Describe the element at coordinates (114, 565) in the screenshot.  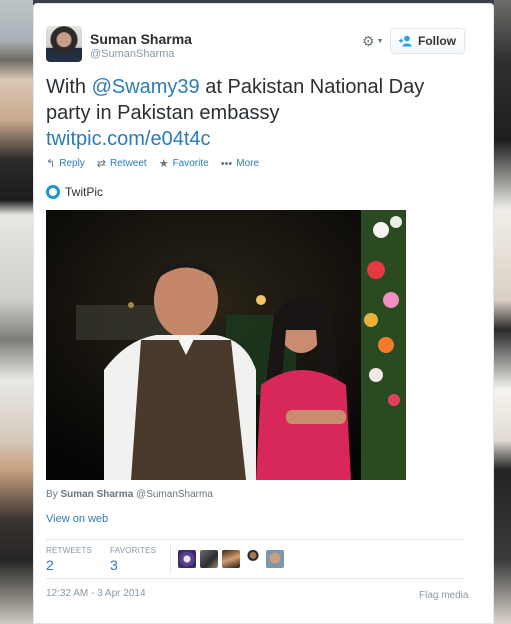
I see `favorites-count: 3` at that location.